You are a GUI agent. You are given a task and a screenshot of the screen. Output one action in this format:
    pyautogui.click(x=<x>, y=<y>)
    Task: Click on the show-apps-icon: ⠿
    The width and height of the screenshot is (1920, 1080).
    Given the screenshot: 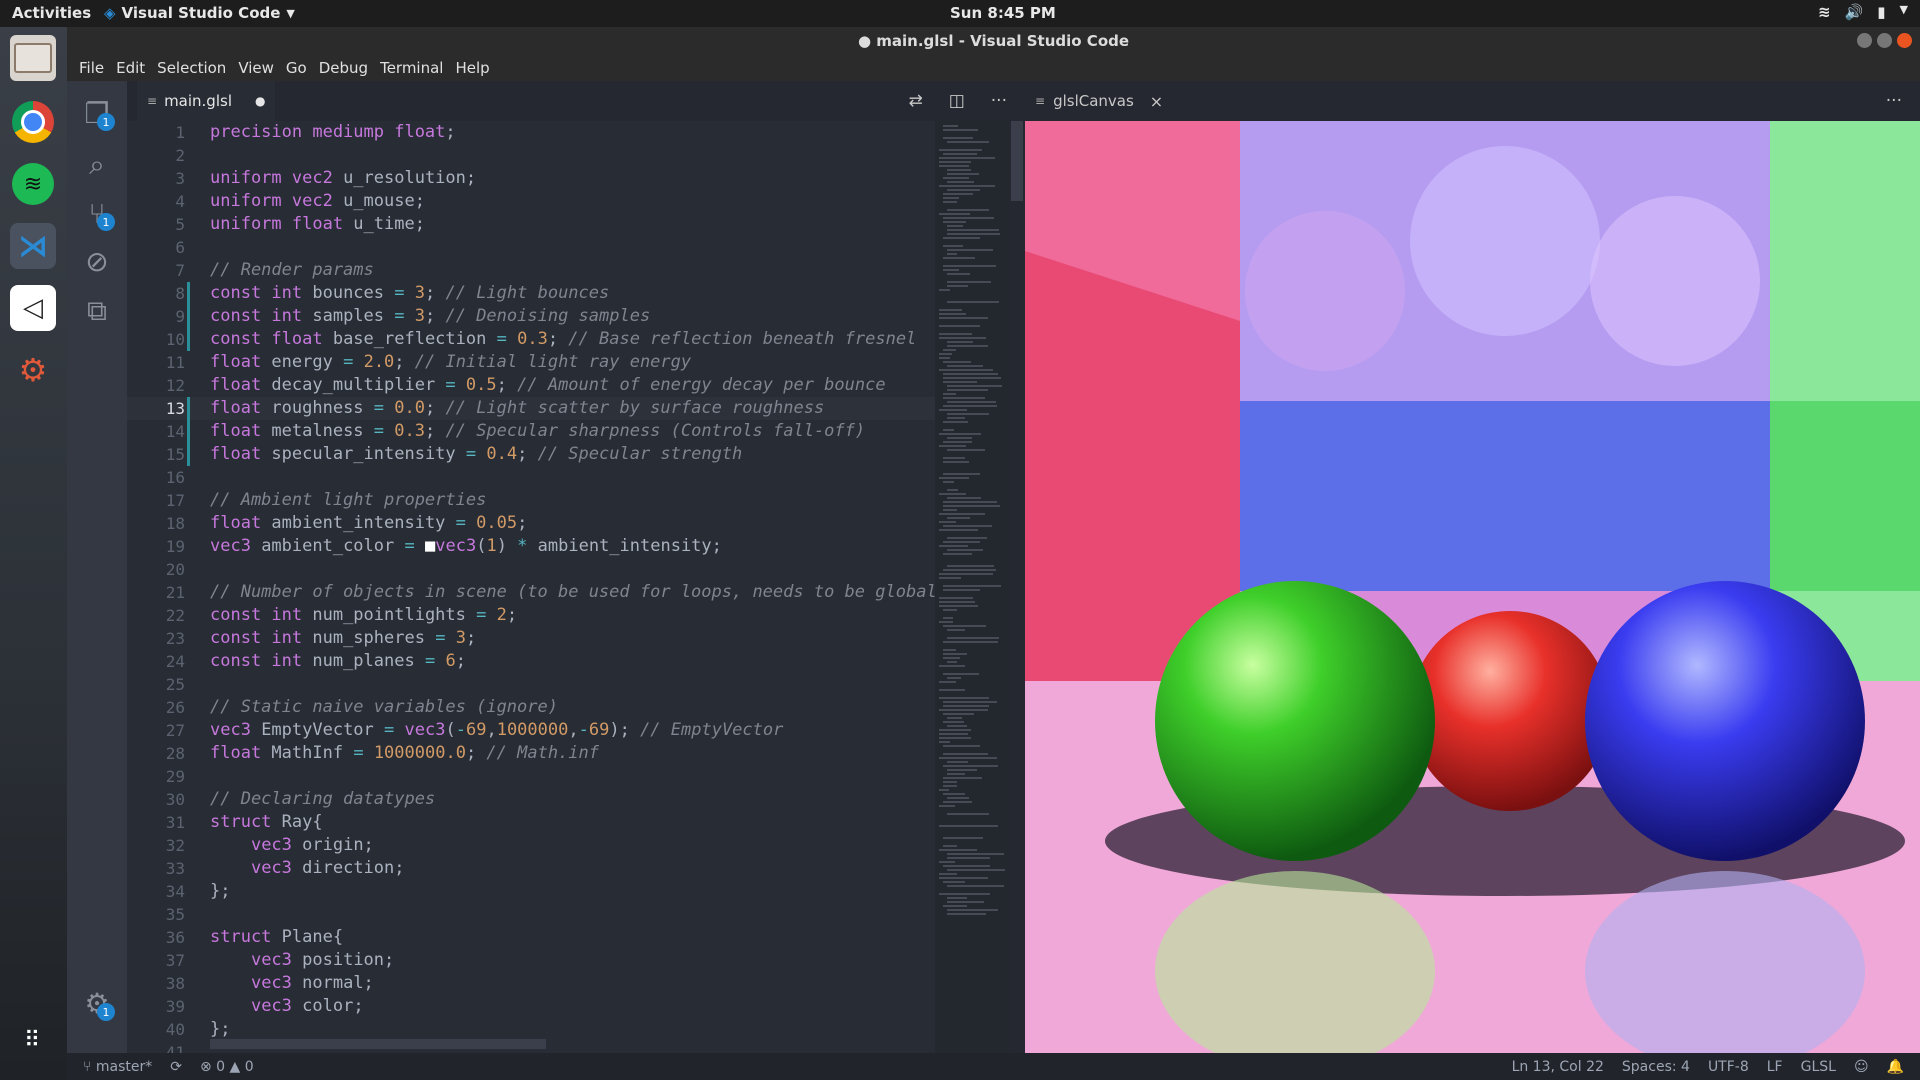 What is the action you would take?
    pyautogui.click(x=33, y=1040)
    